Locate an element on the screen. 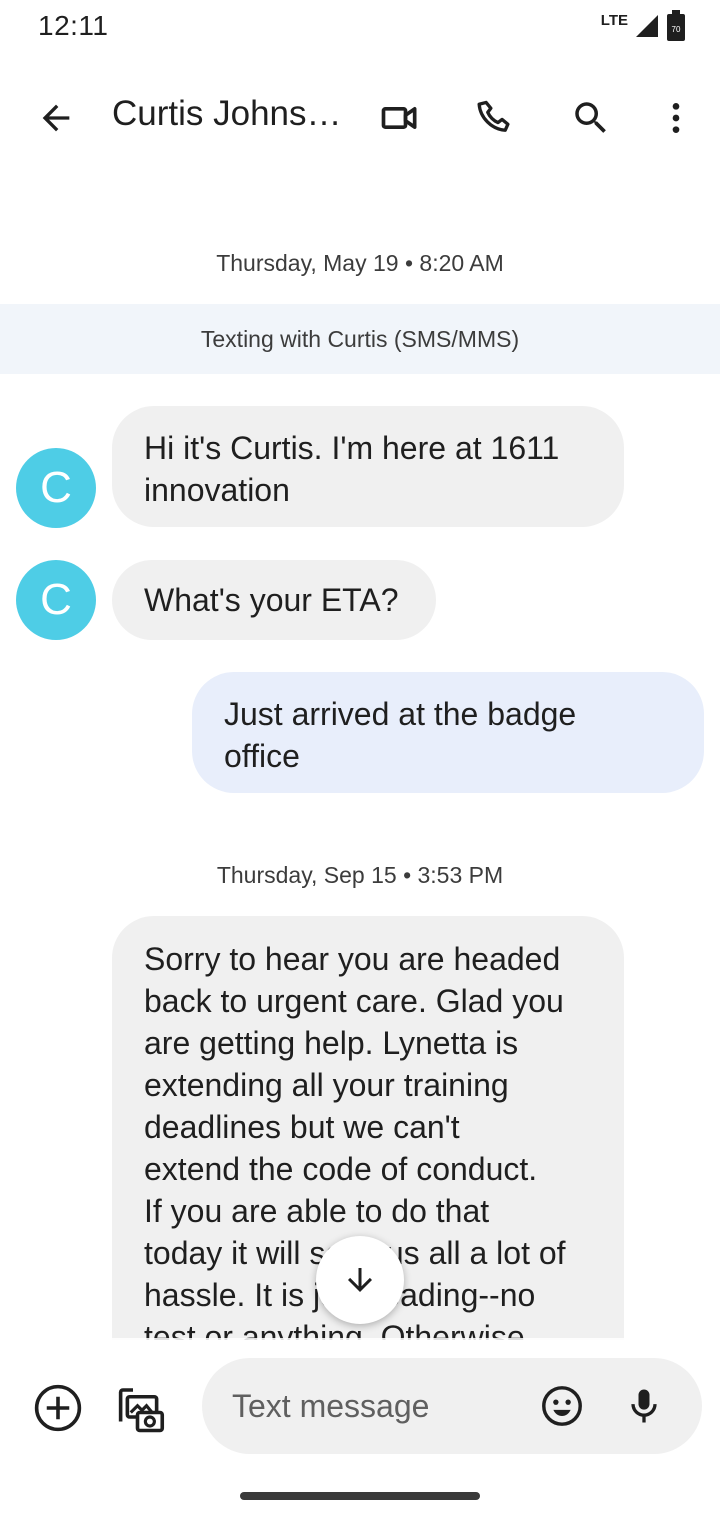 This screenshot has width=720, height=1520. outgoing-message-bubble: Just arrived at the badge office is located at coordinates (448, 732).